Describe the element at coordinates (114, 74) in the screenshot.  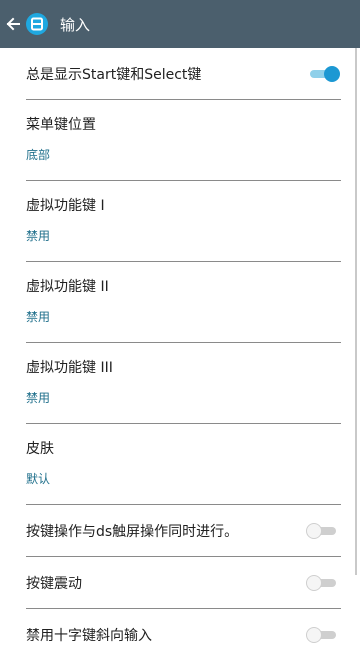
I see `setting-label: 总是显示Start键和Select键` at that location.